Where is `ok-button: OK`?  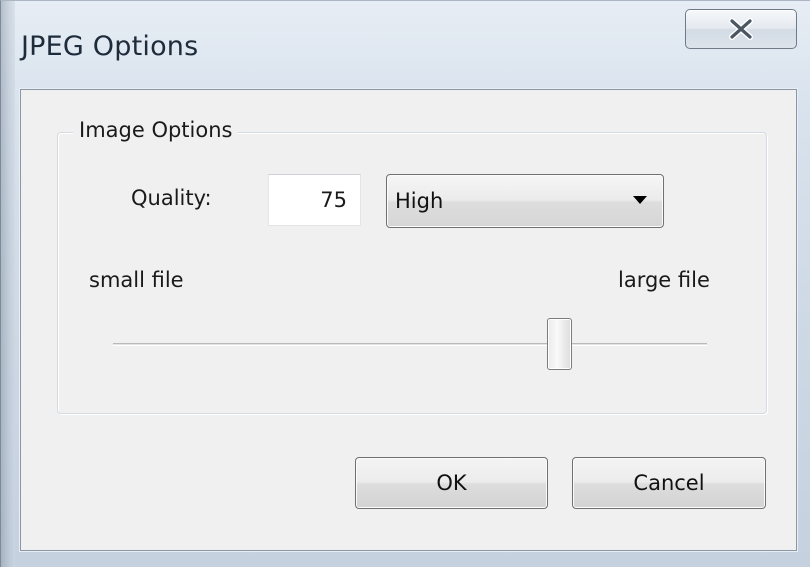 ok-button: OK is located at coordinates (451, 483).